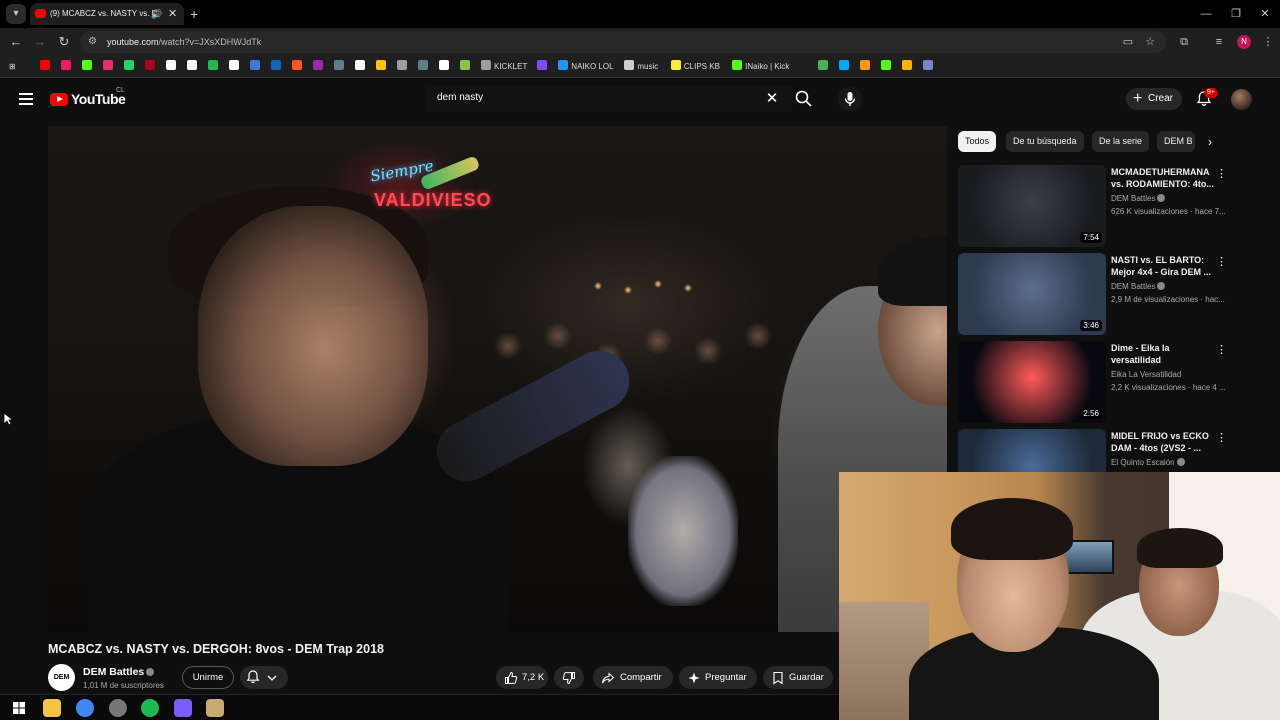 The image size is (1280, 720). Describe the element at coordinates (197, 14) in the screenshot. I see `new-tab-button: +` at that location.